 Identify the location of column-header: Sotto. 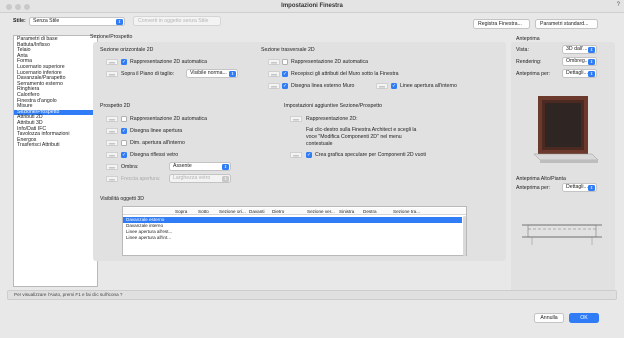
(203, 211).